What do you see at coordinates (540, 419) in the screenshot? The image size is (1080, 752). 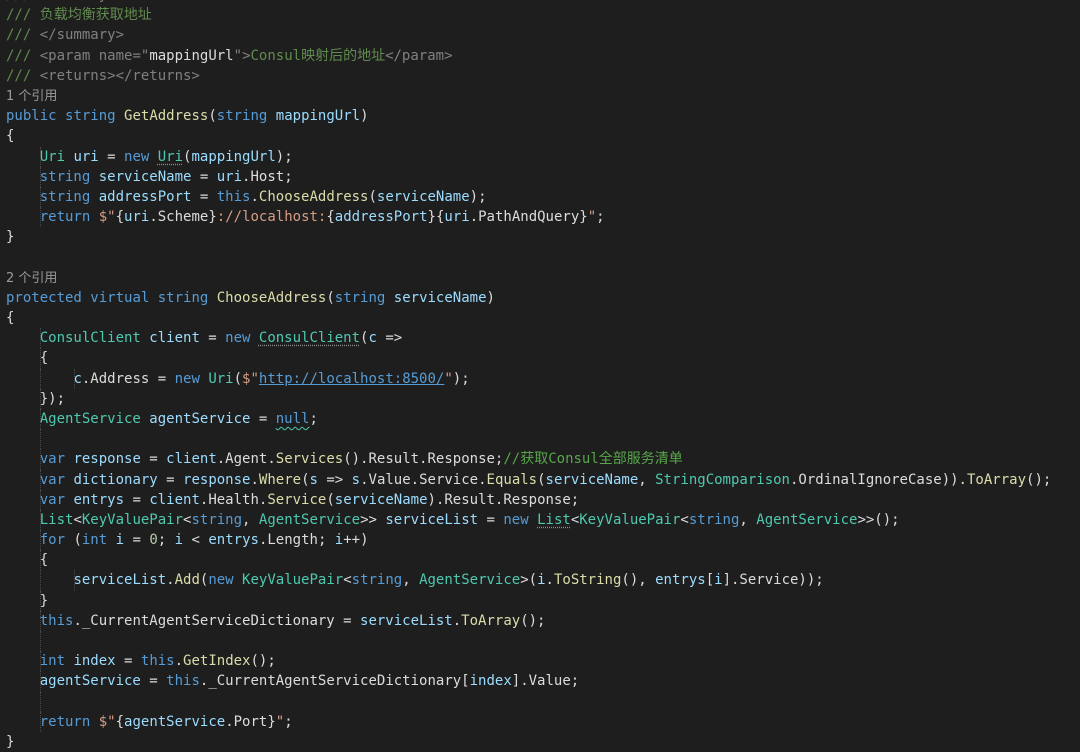 I see `code-line: AgentService agentService = null;` at bounding box center [540, 419].